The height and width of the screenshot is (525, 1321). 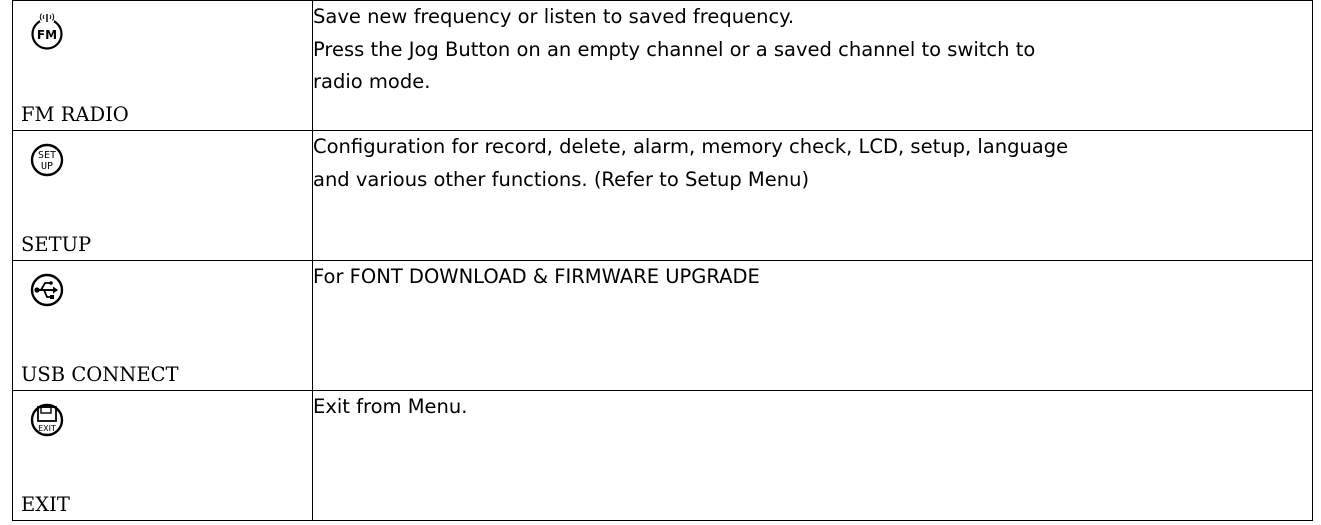 What do you see at coordinates (47, 166) in the screenshot?
I see `setup-icon-text-bottom: UP` at bounding box center [47, 166].